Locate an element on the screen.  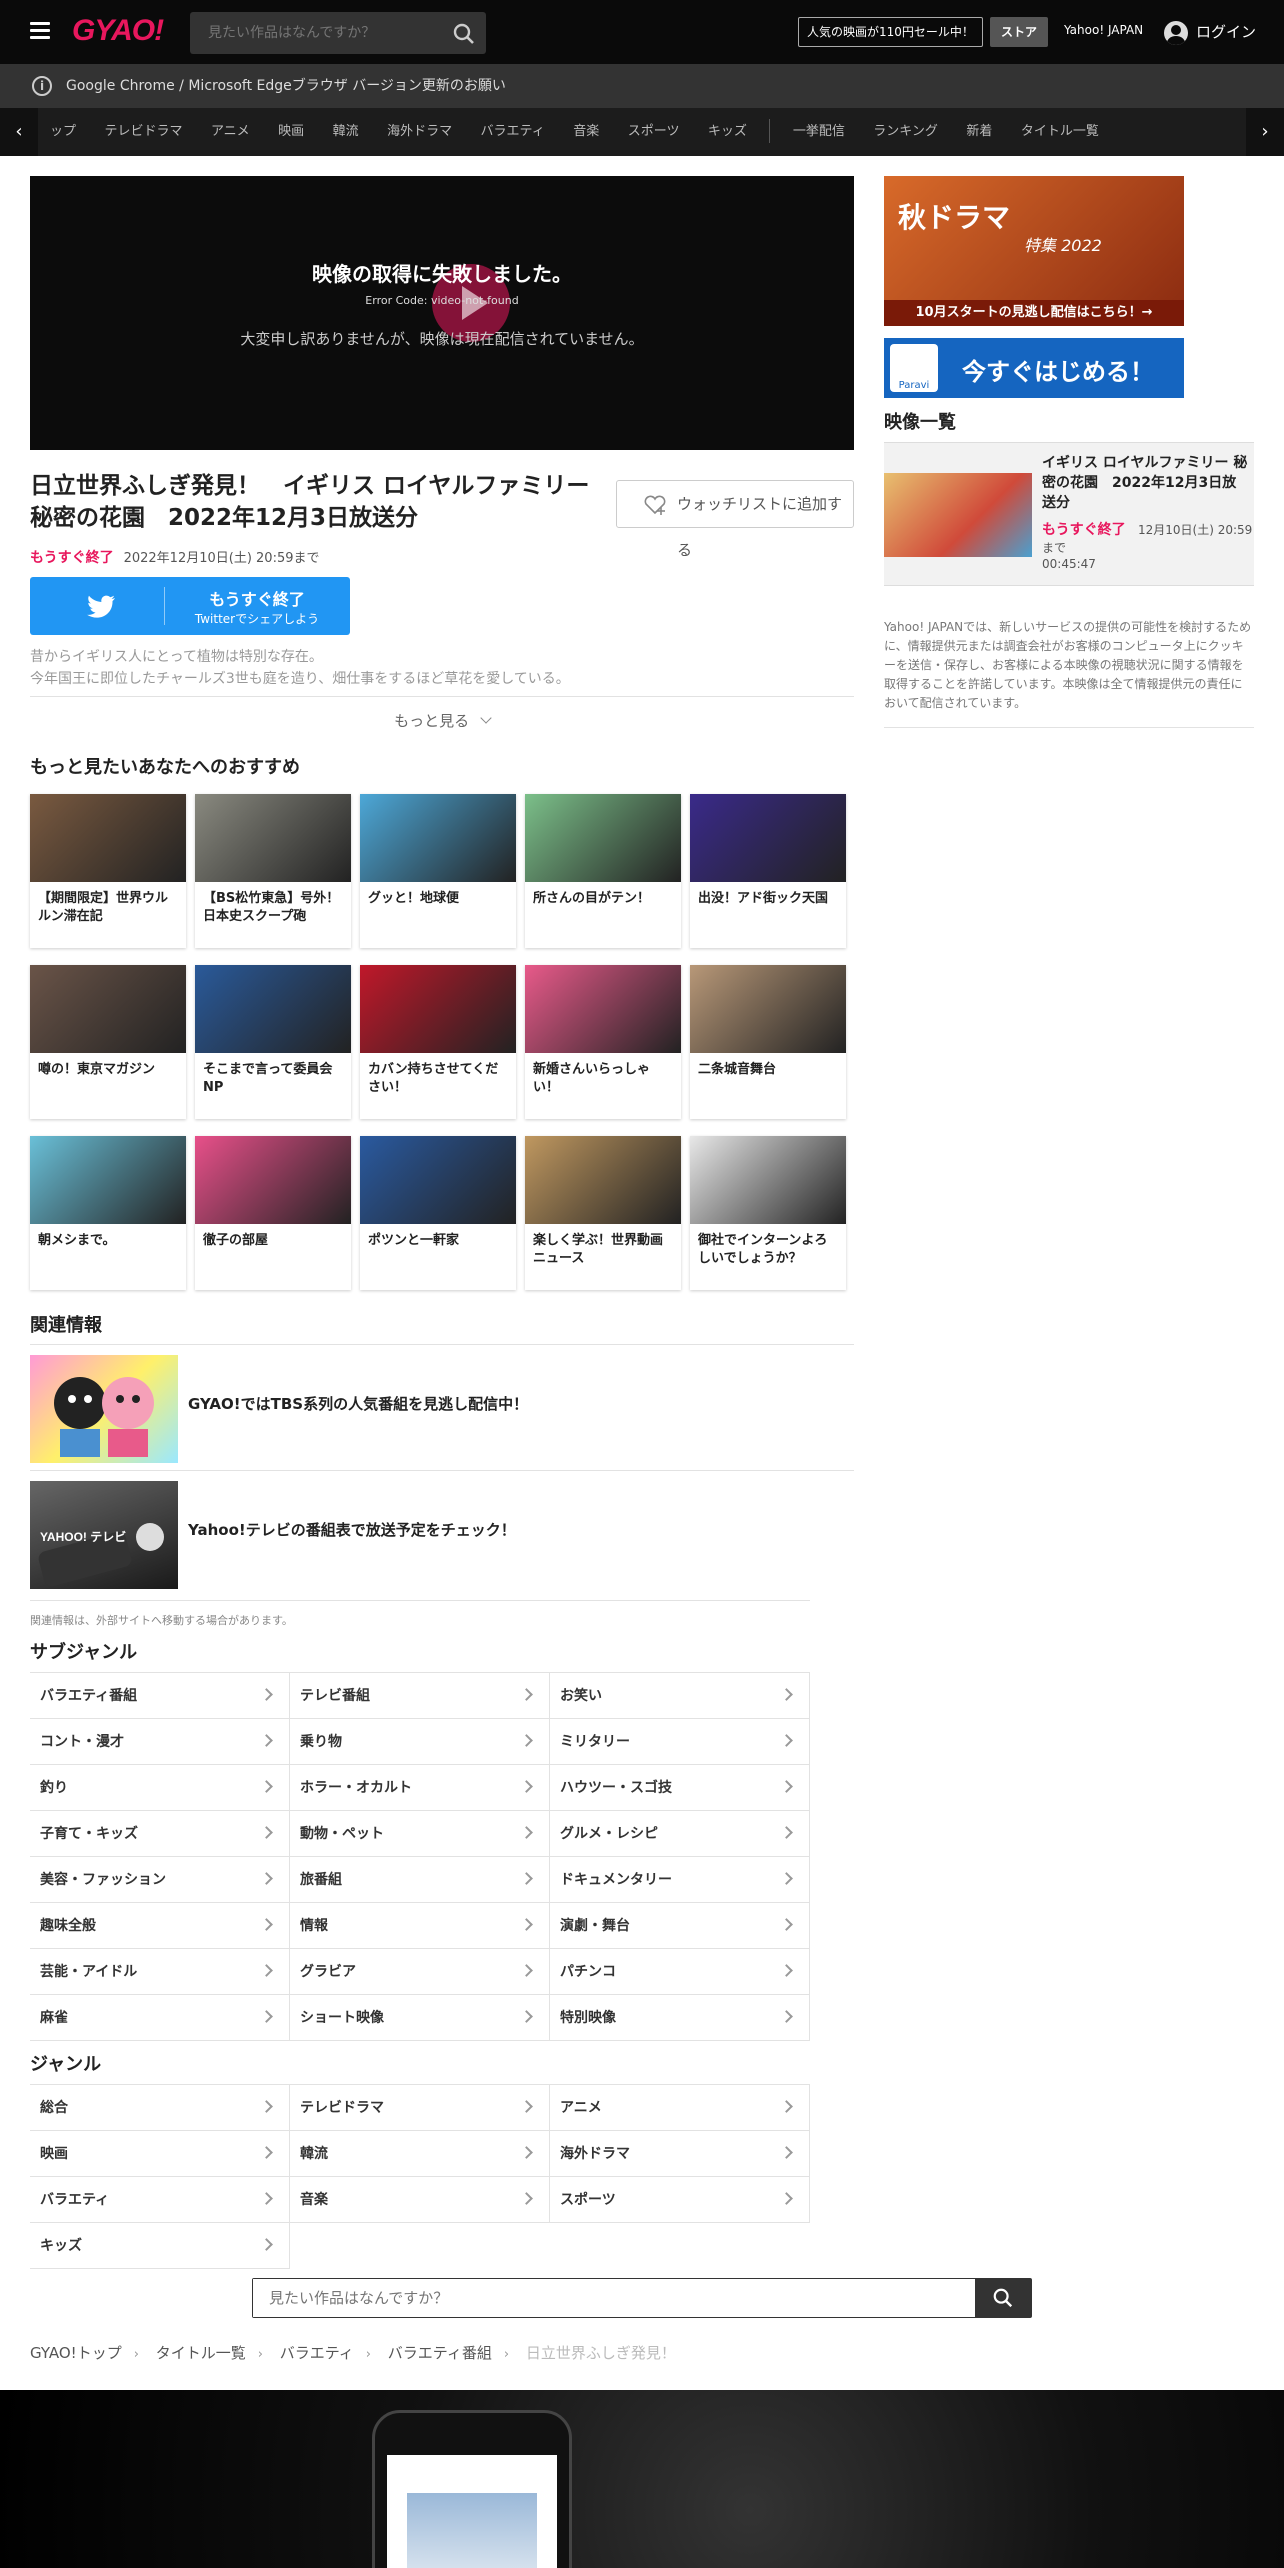
nav-item: テレビドラマ is located at coordinates (143, 132).